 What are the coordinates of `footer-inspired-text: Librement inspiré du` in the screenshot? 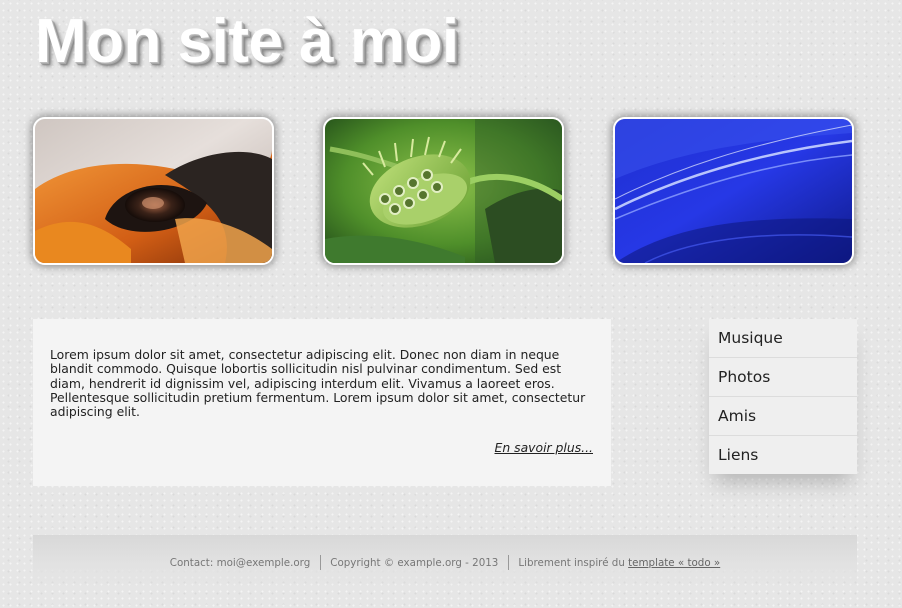 It's located at (573, 563).